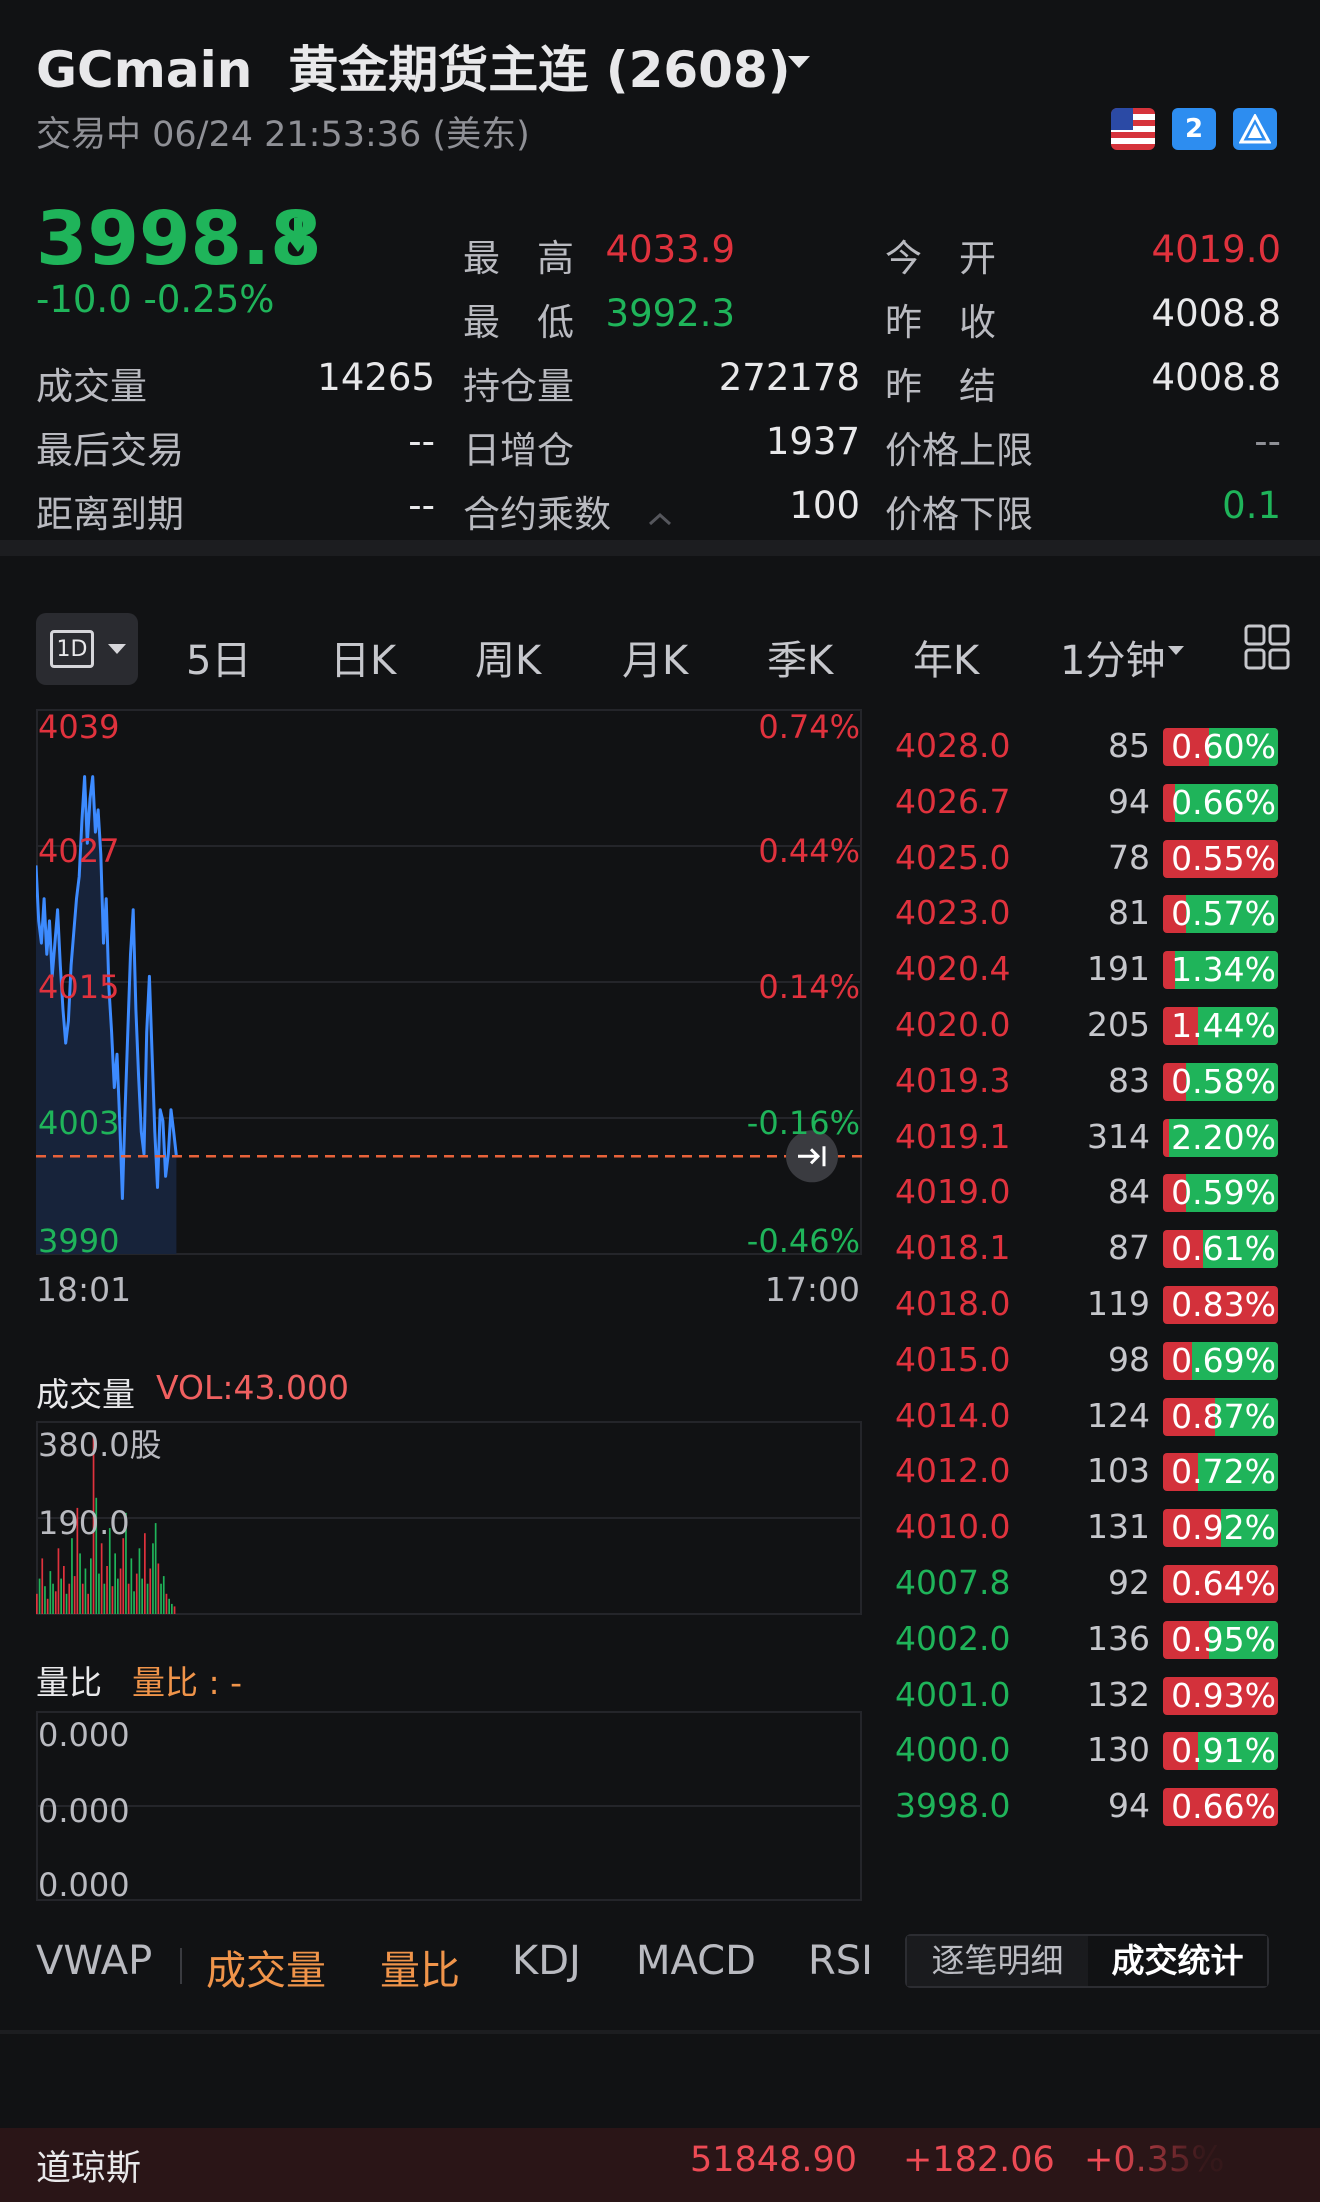 The height and width of the screenshot is (2202, 1320). Describe the element at coordinates (953, 1471) in the screenshot. I see `trade-stat-price: 4012.0` at that location.